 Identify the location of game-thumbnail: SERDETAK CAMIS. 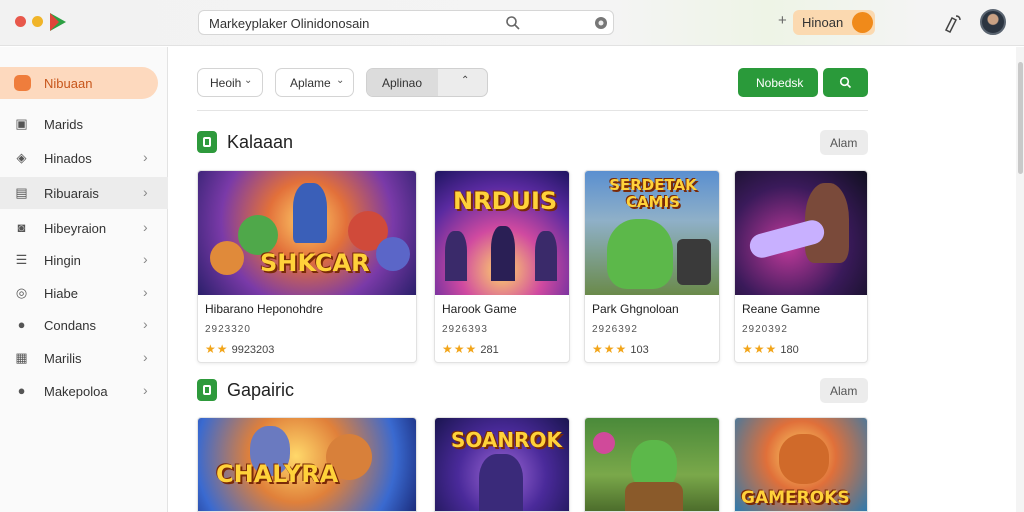
(652, 233).